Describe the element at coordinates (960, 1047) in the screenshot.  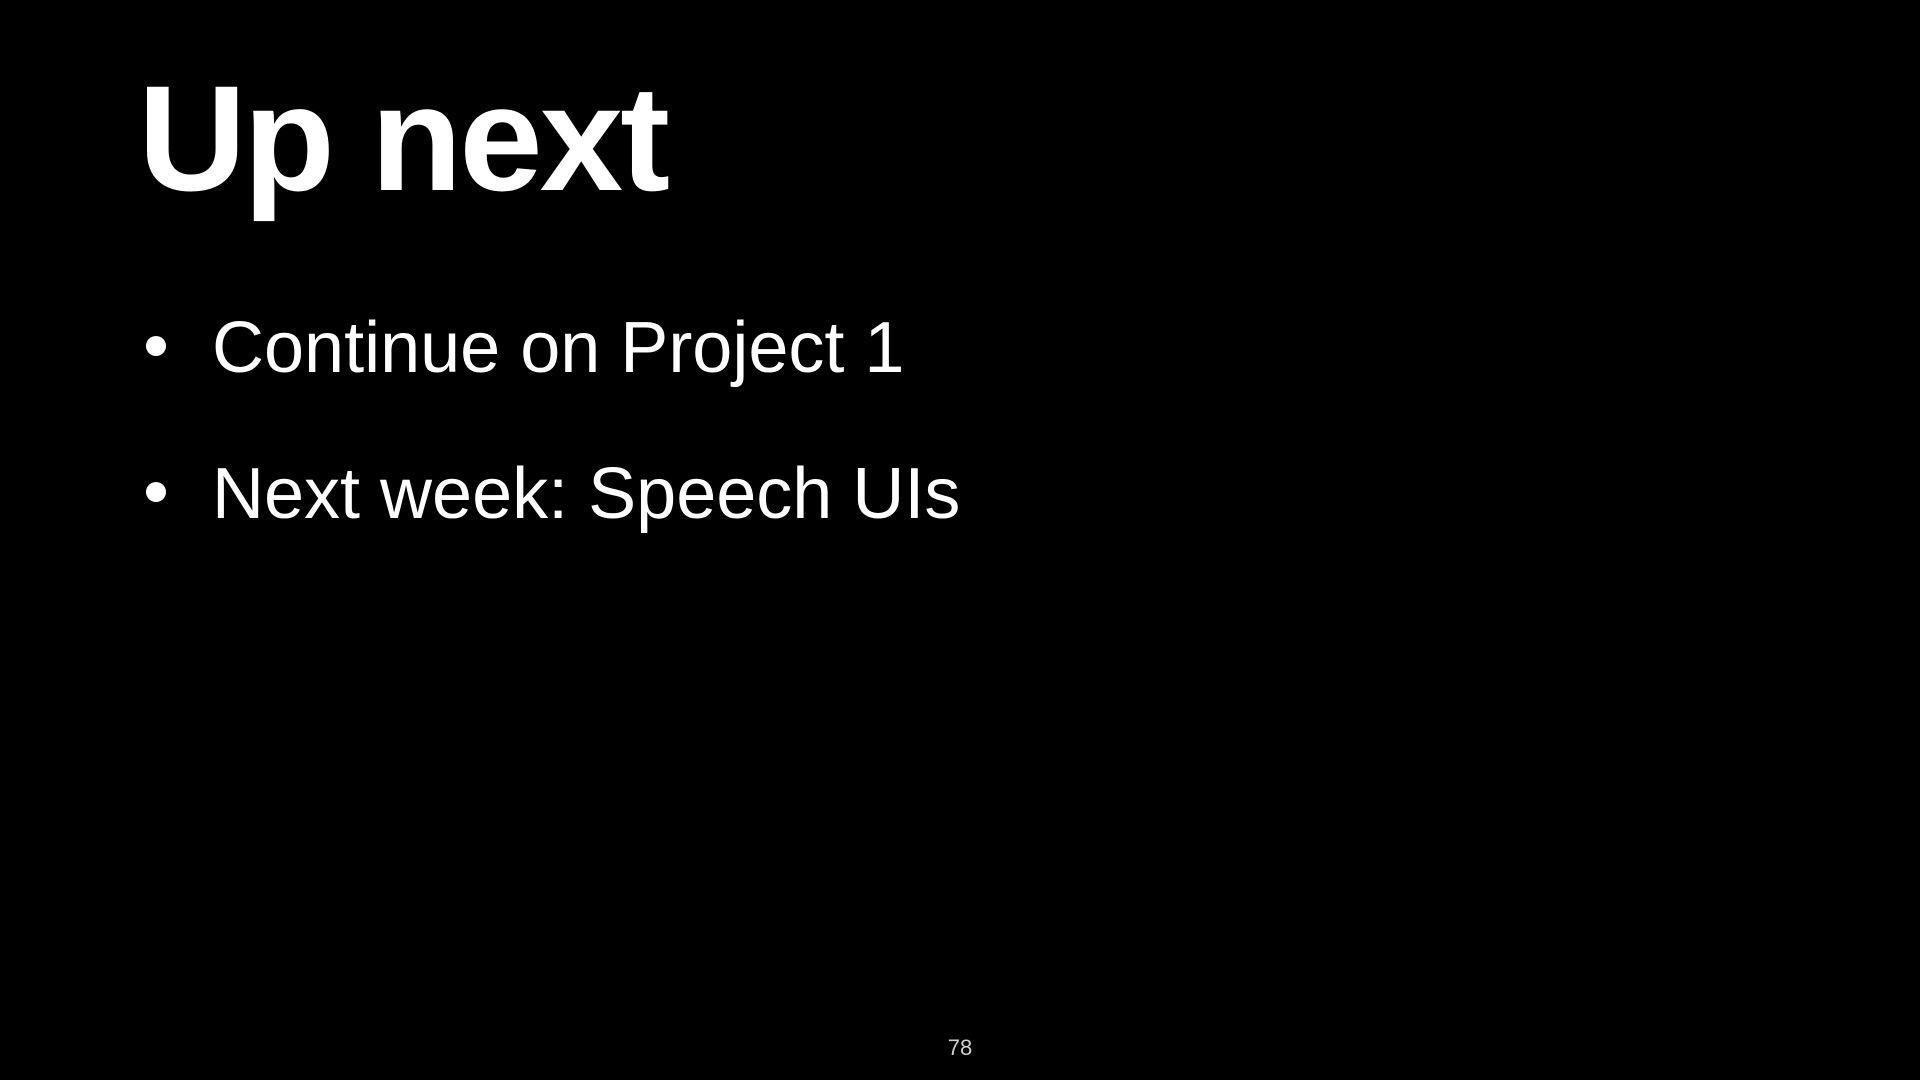
I see `slide-number: 78` at that location.